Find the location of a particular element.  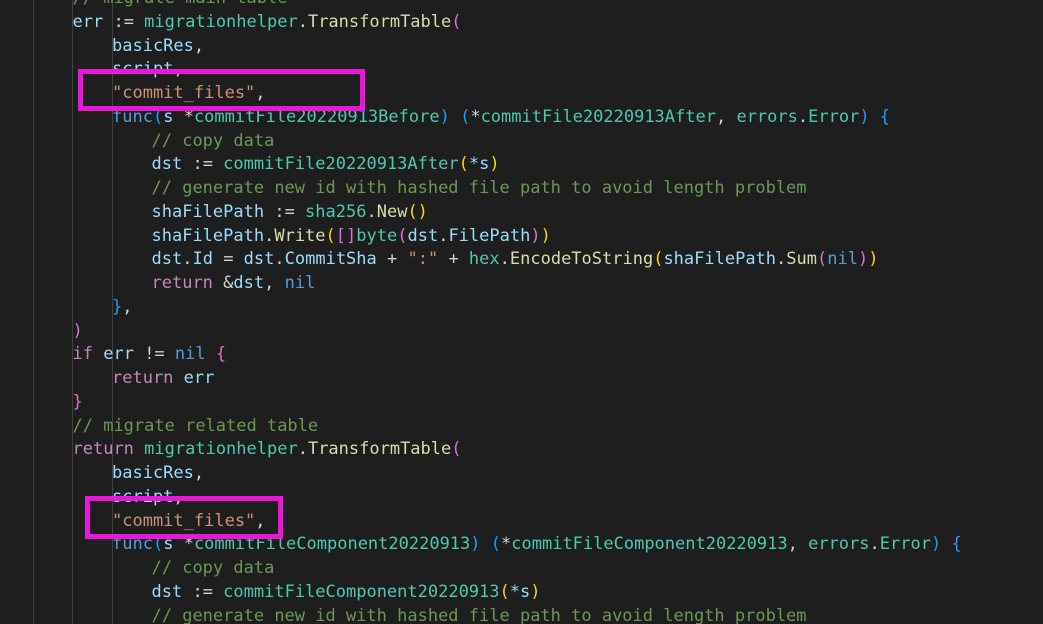

code-token: // migrate related table is located at coordinates (195, 425).